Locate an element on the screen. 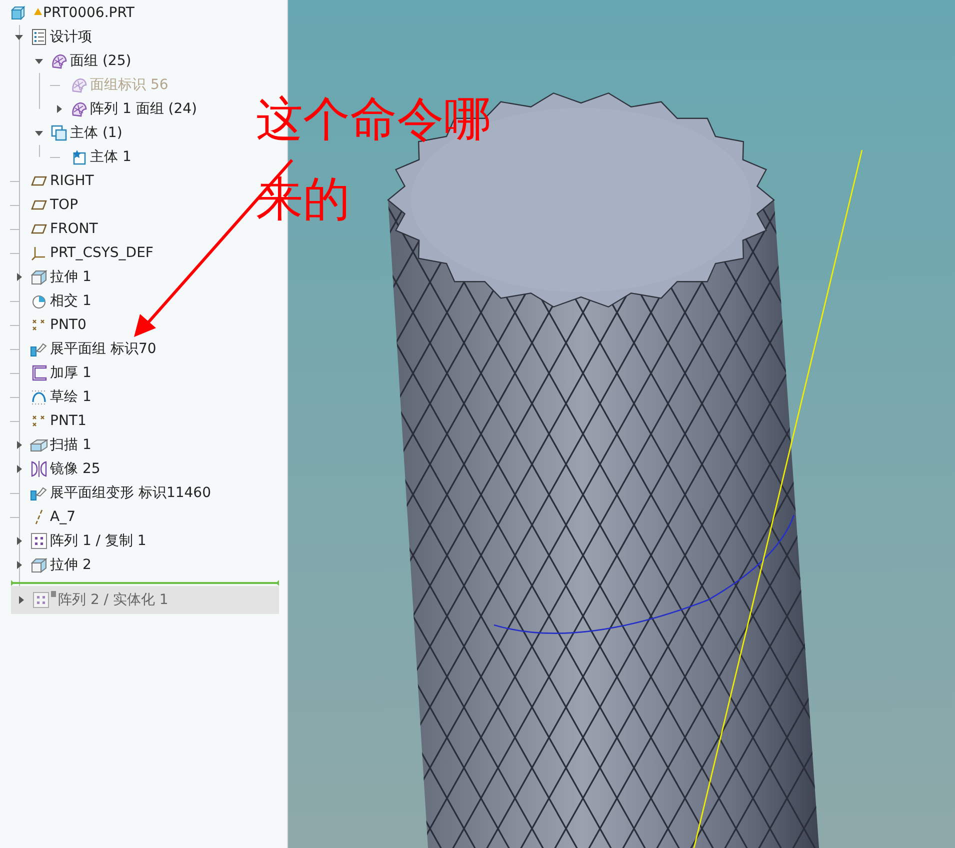 This screenshot has width=955, height=848. tree-item: 主体 1 is located at coordinates (110, 157).